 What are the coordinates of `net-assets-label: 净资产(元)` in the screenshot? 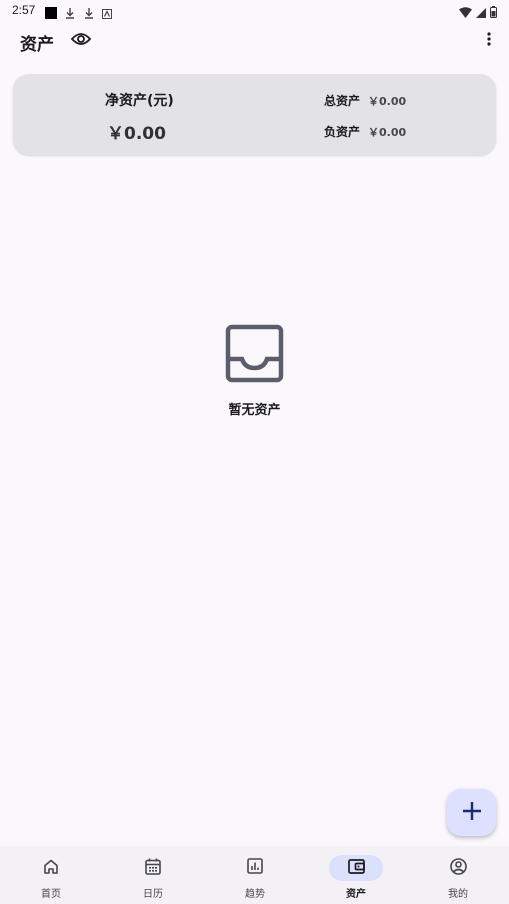 It's located at (139, 101).